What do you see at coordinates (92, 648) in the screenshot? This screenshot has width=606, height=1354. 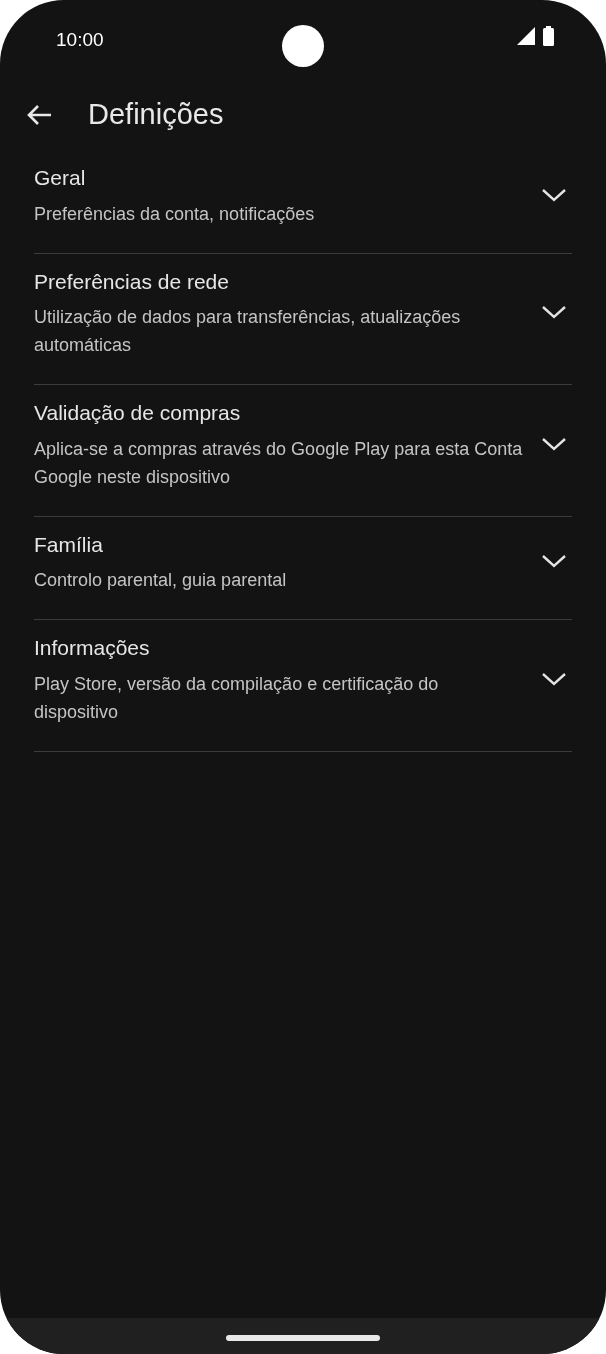 I see `section-title: Informações` at bounding box center [92, 648].